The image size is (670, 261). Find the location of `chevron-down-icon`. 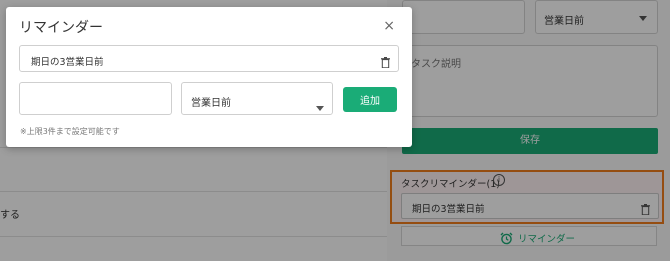

chevron-down-icon is located at coordinates (320, 105).